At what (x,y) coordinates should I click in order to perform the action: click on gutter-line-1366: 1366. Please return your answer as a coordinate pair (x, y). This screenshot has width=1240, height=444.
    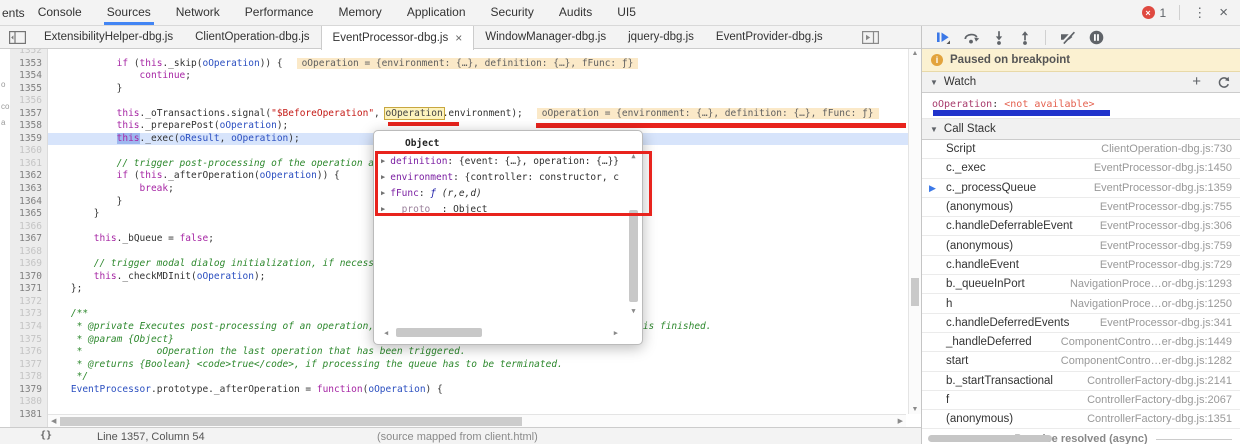
    Looking at the image, I should click on (28, 227).